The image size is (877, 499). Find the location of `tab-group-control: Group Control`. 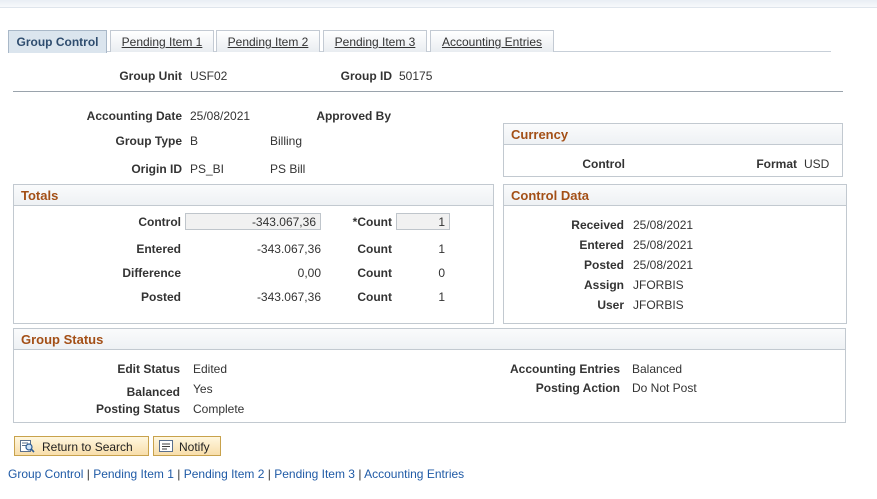

tab-group-control: Group Control is located at coordinates (57, 41).